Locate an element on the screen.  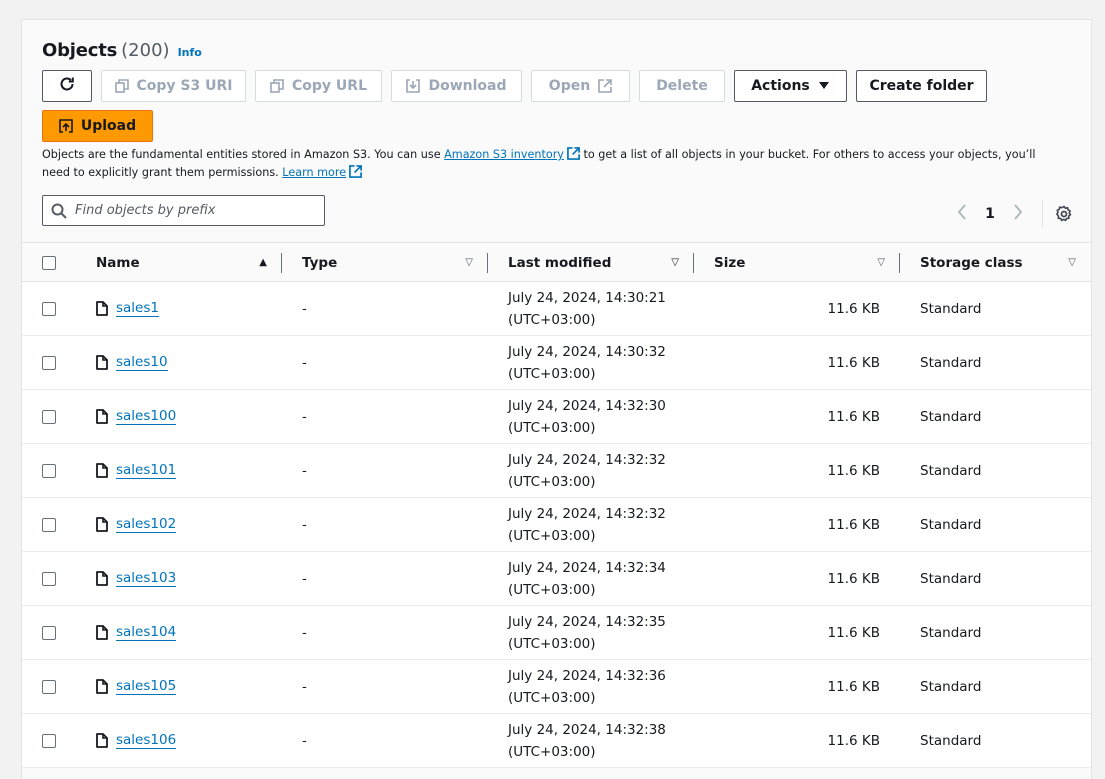
copy-s3-uri-button: Copy S3 URI is located at coordinates (173, 86).